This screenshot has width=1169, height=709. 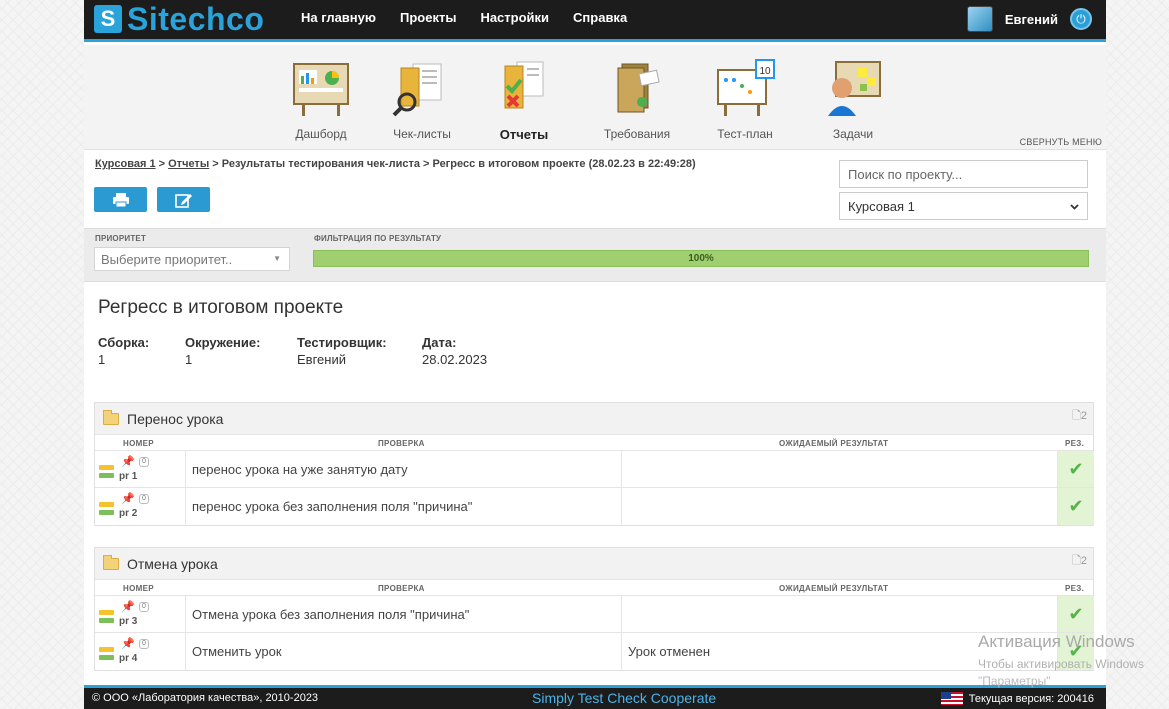 What do you see at coordinates (175, 419) in the screenshot?
I see `section-title: Перенос урока` at bounding box center [175, 419].